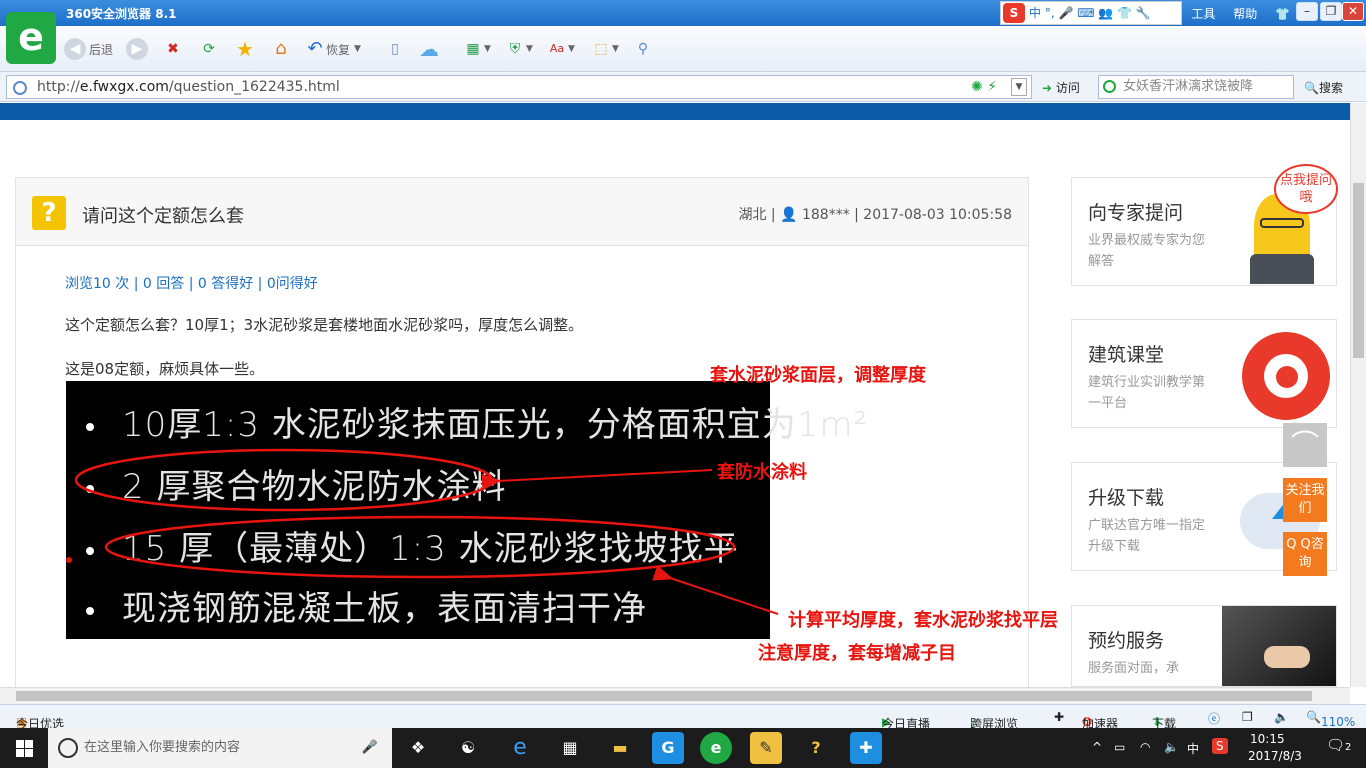 The height and width of the screenshot is (768, 1366). Describe the element at coordinates (88, 49) in the screenshot. I see `back-button: ◀ 后退` at that location.